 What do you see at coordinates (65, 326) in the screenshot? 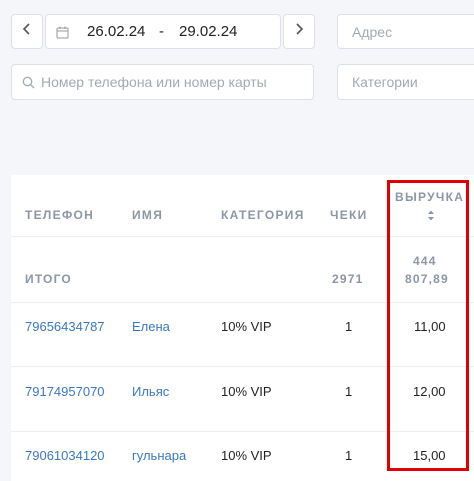
I see `row-phone-link: 79656434787` at bounding box center [65, 326].